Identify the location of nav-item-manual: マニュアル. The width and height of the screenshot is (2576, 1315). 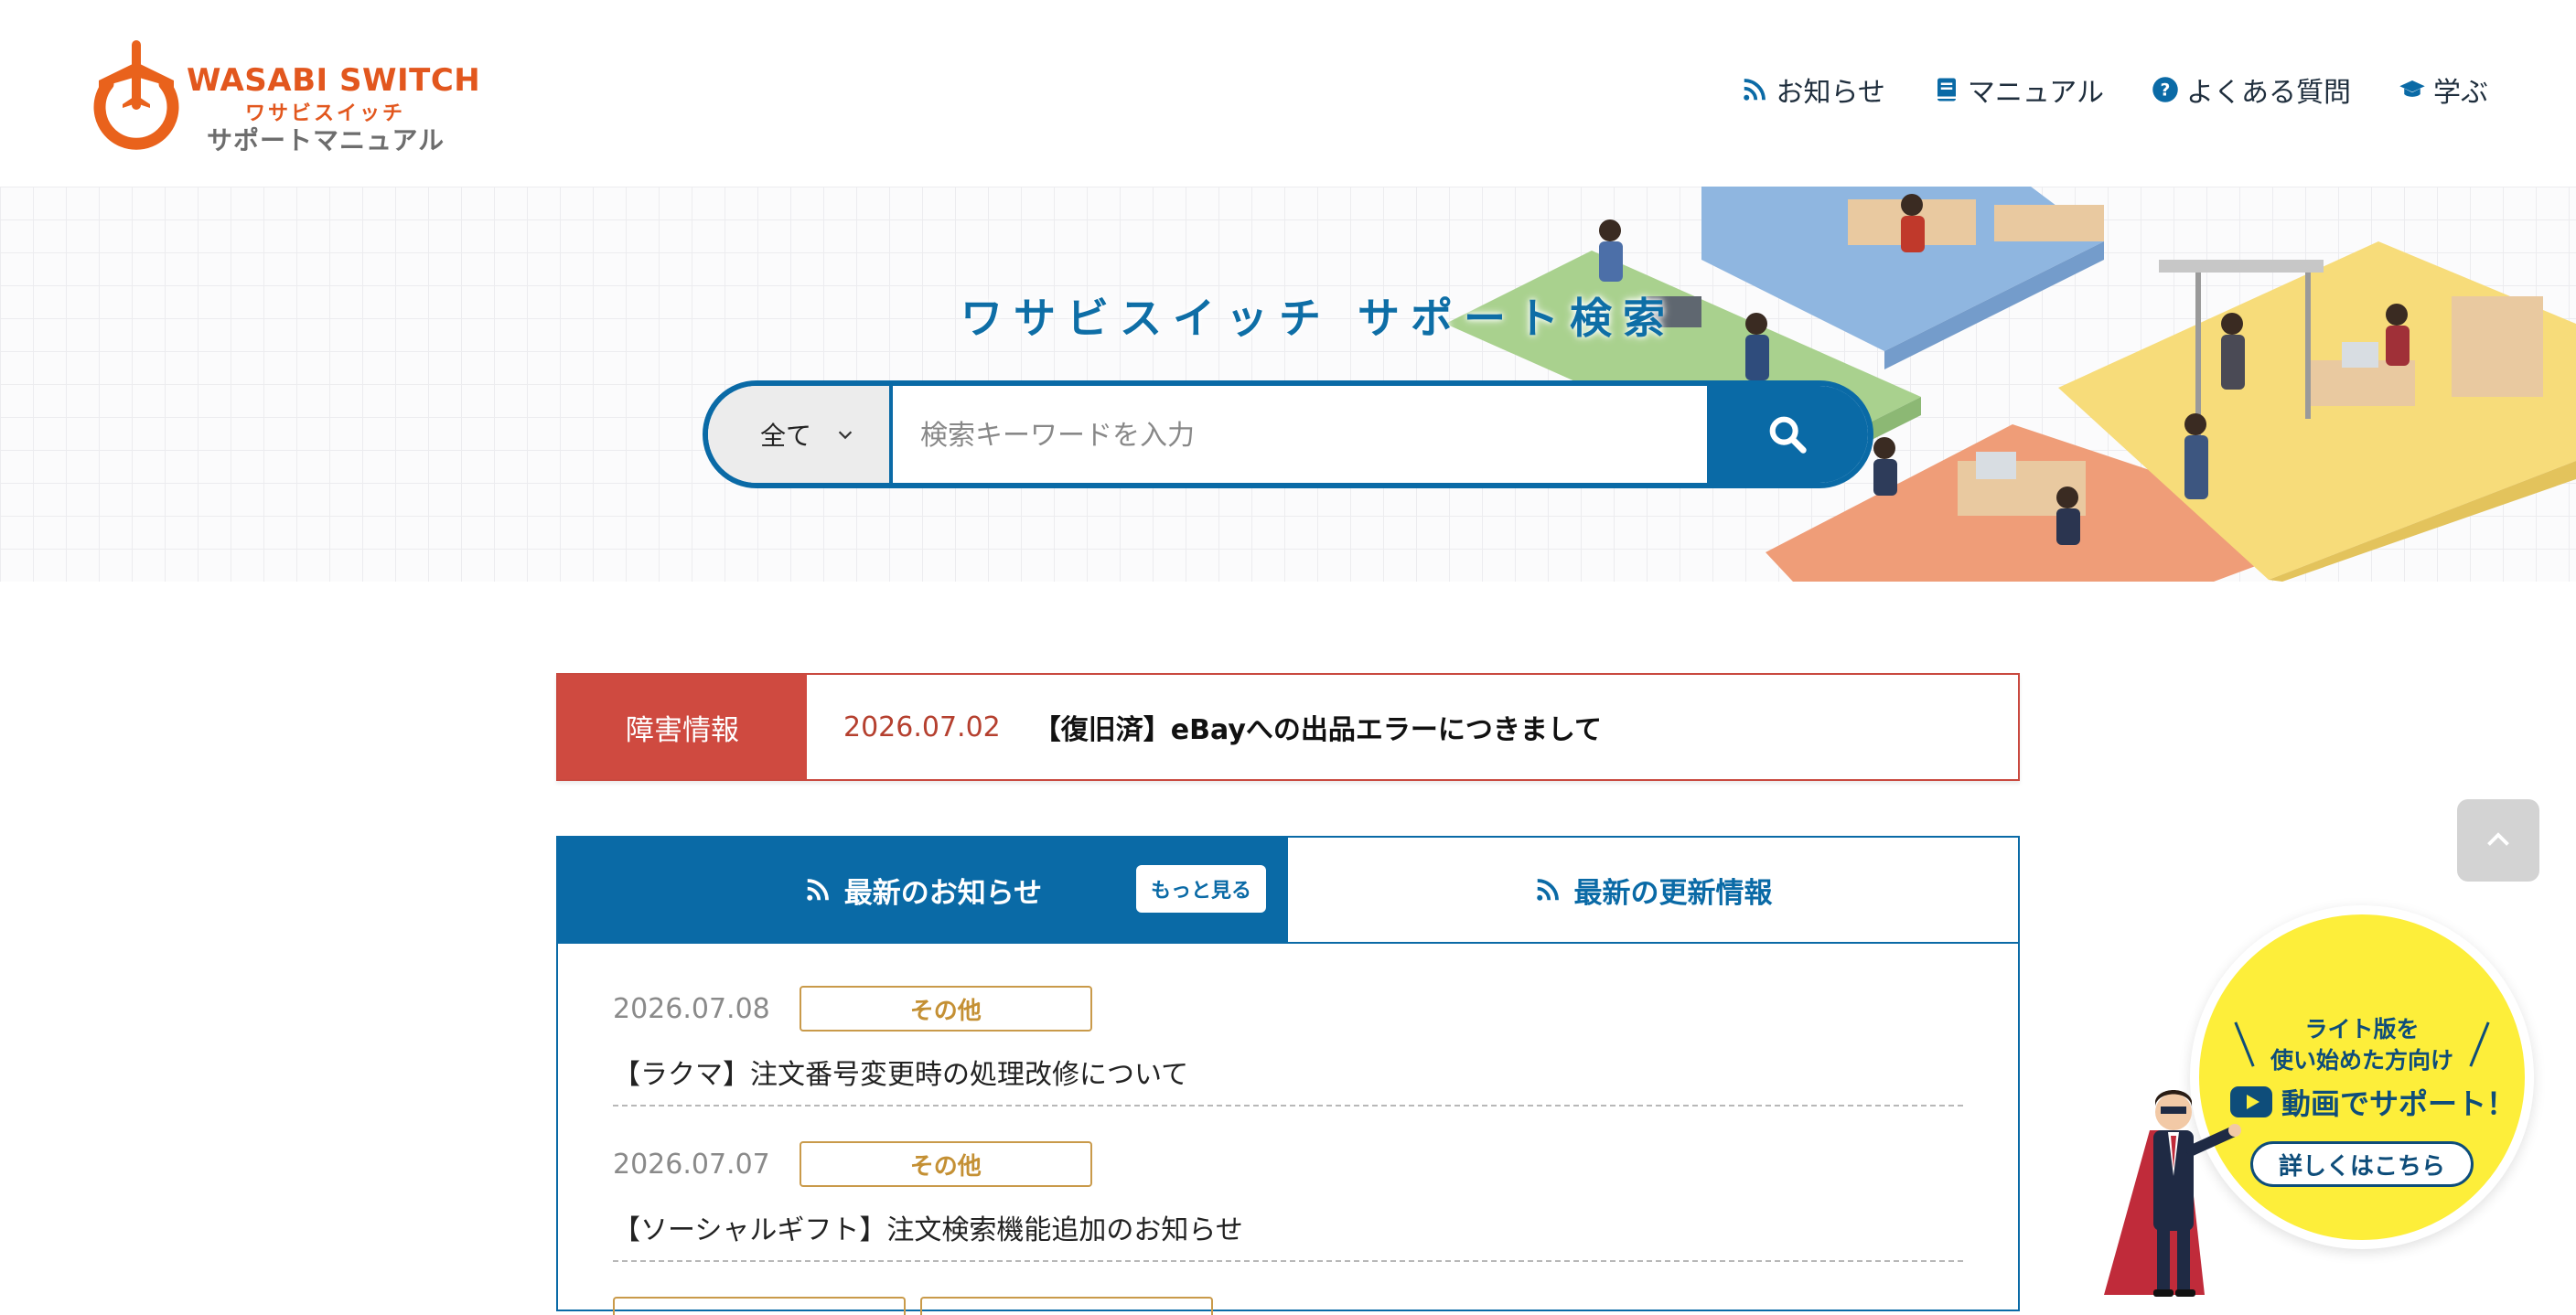
(2018, 89).